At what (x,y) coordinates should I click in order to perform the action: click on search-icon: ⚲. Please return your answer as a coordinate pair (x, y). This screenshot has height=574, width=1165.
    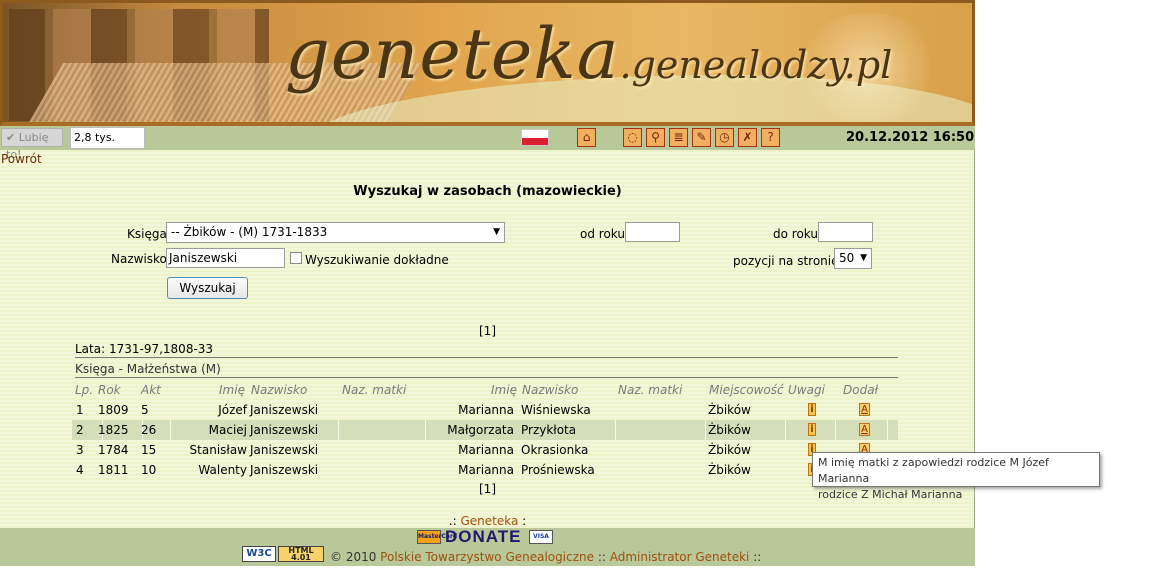
    Looking at the image, I should click on (655, 137).